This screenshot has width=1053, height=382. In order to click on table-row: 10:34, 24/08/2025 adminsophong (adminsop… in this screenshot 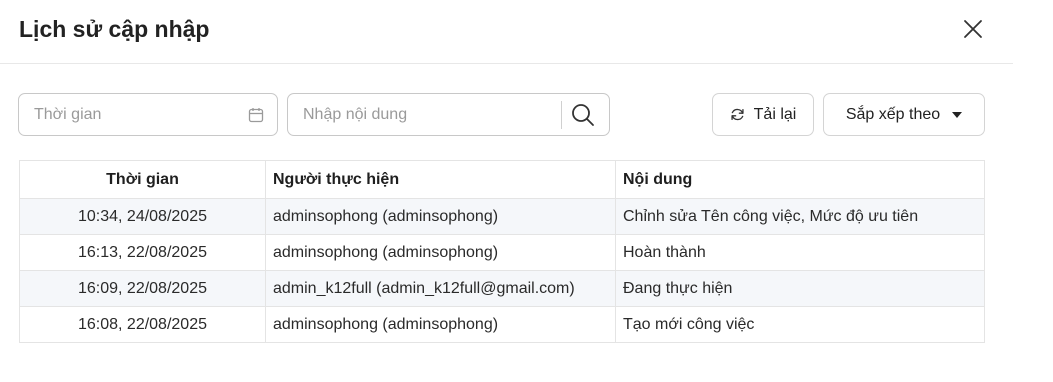, I will do `click(502, 216)`.